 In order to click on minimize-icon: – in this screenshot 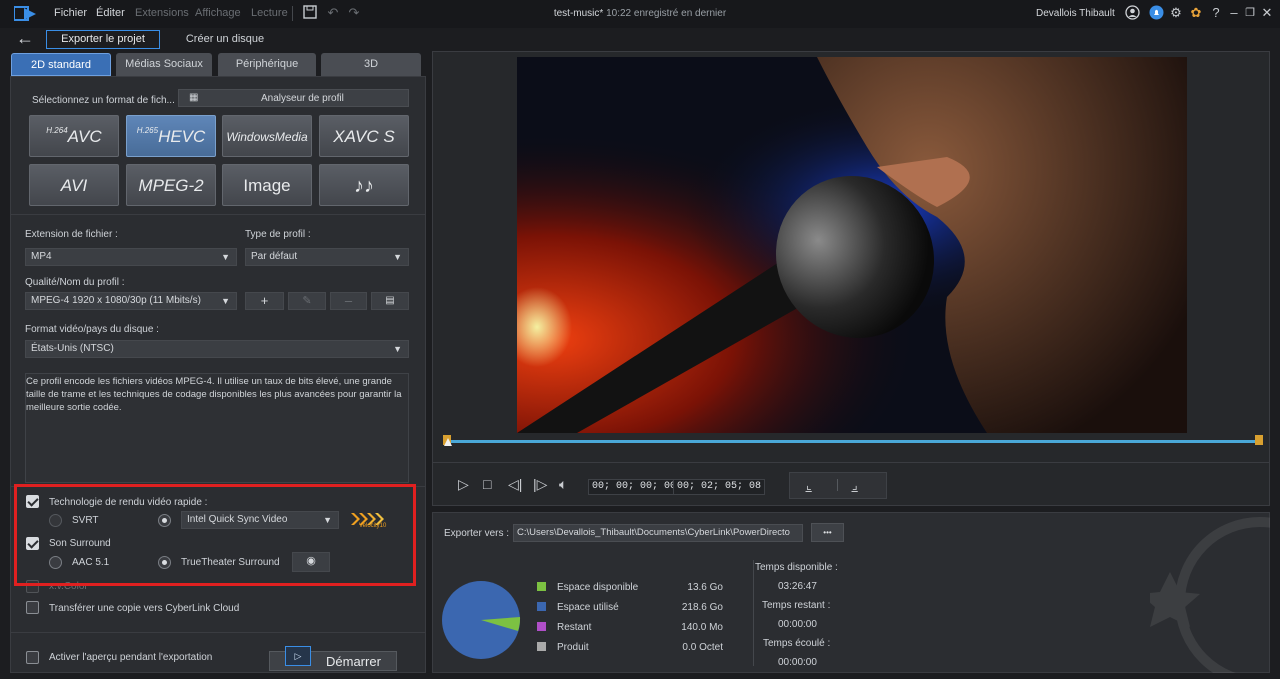, I will do `click(1234, 13)`.